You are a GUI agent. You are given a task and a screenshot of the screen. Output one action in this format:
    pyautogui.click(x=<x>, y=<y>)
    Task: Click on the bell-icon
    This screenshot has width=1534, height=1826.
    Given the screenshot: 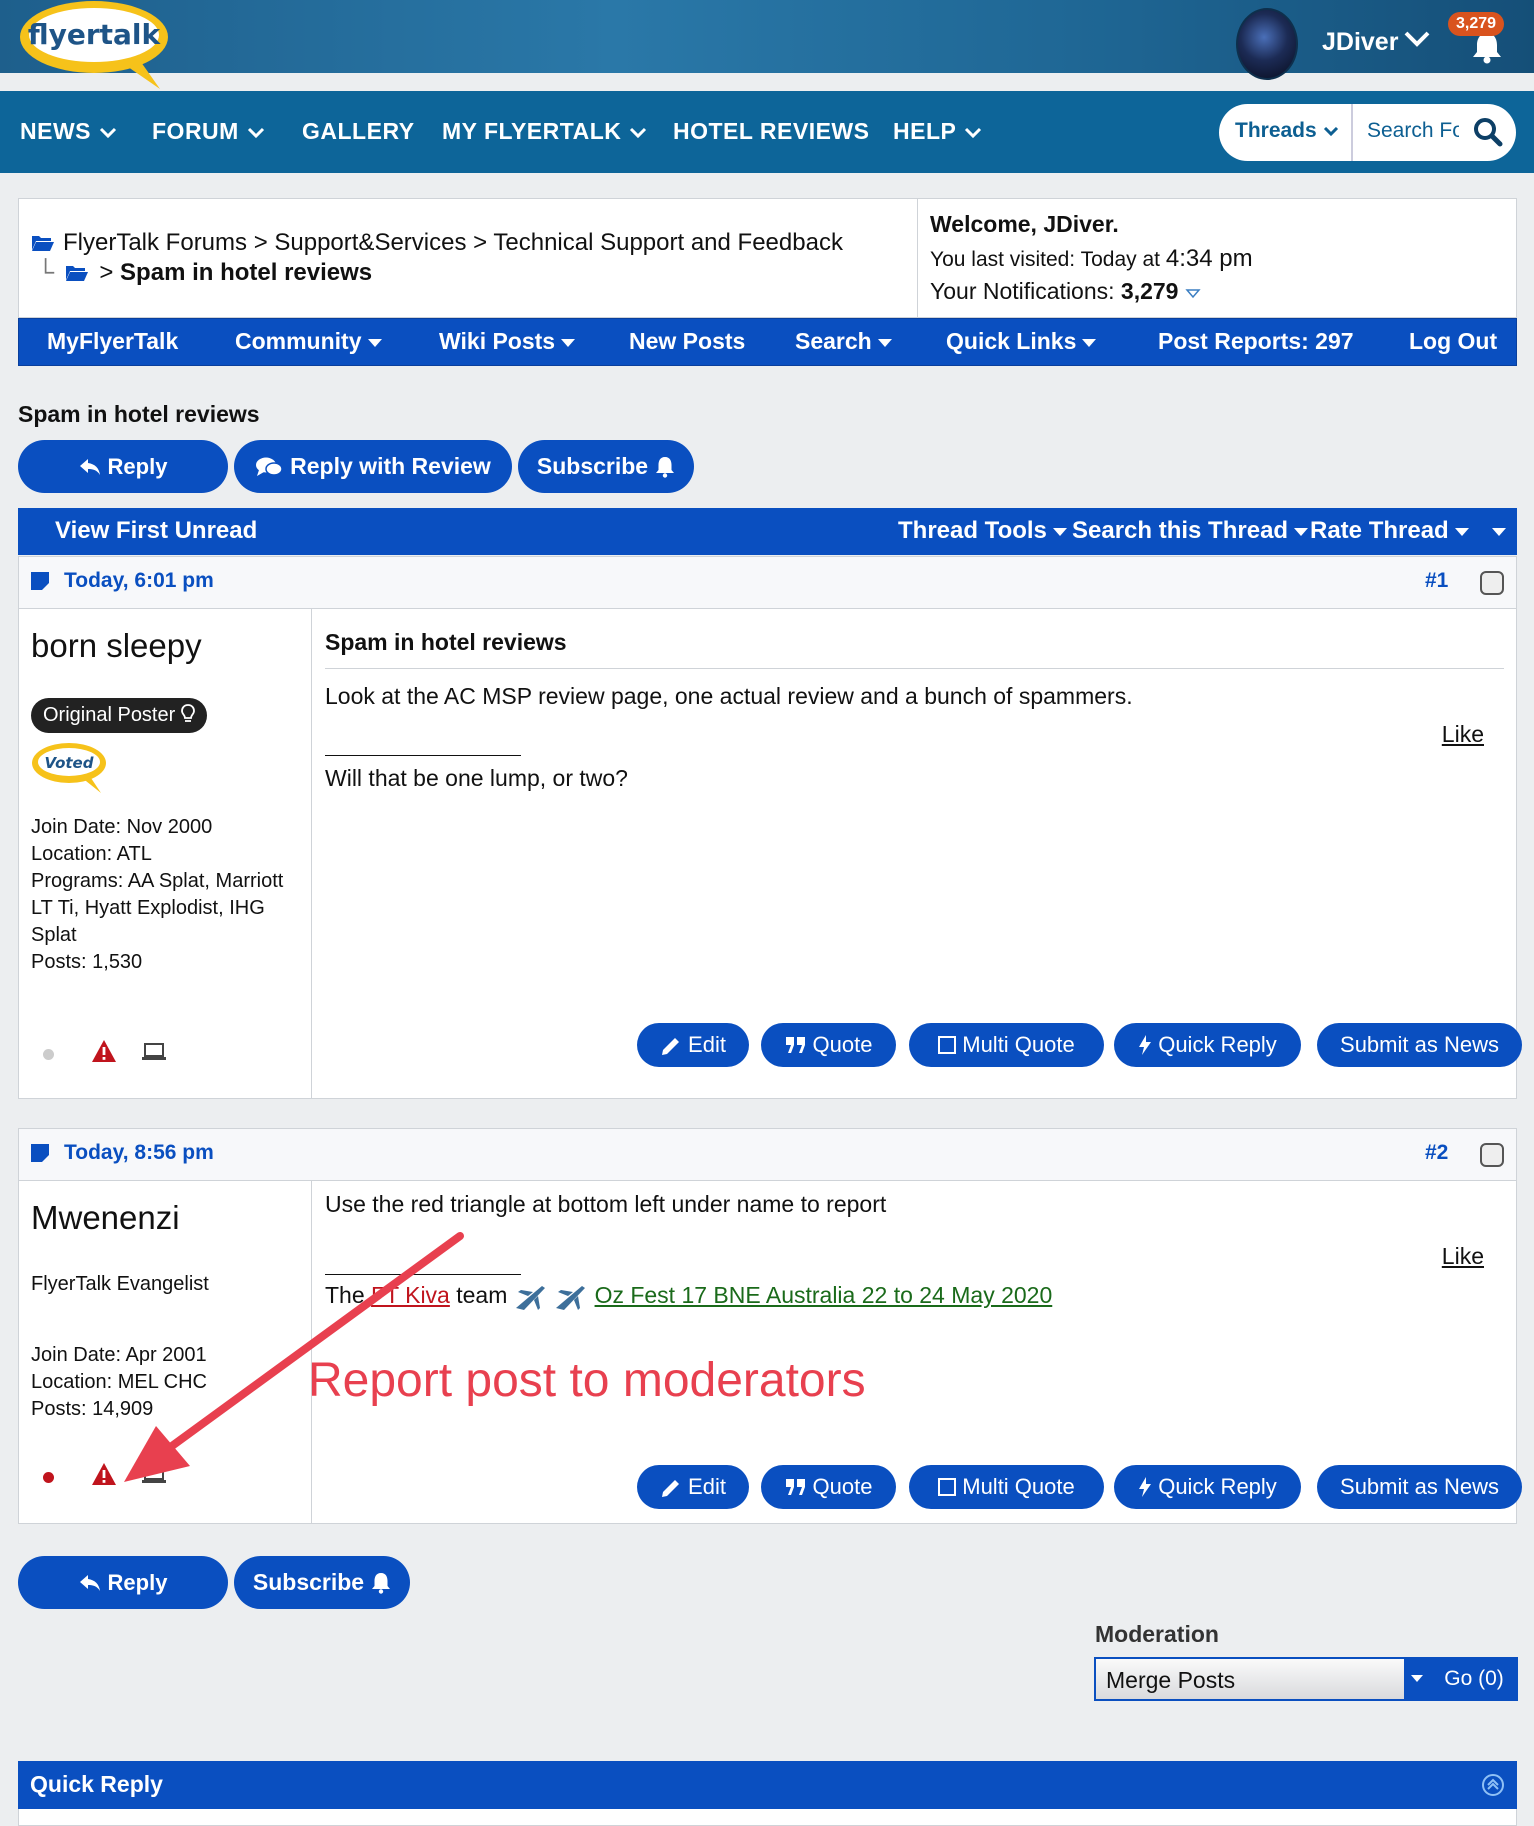 What is the action you would take?
    pyautogui.click(x=381, y=1583)
    